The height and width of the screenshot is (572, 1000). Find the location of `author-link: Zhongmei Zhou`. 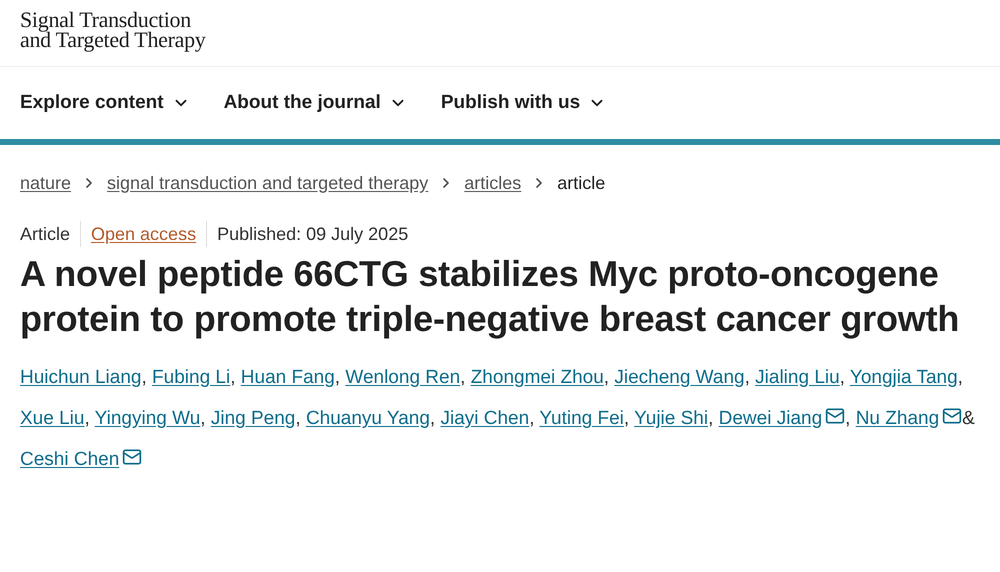

author-link: Zhongmei Zhou is located at coordinates (537, 377).